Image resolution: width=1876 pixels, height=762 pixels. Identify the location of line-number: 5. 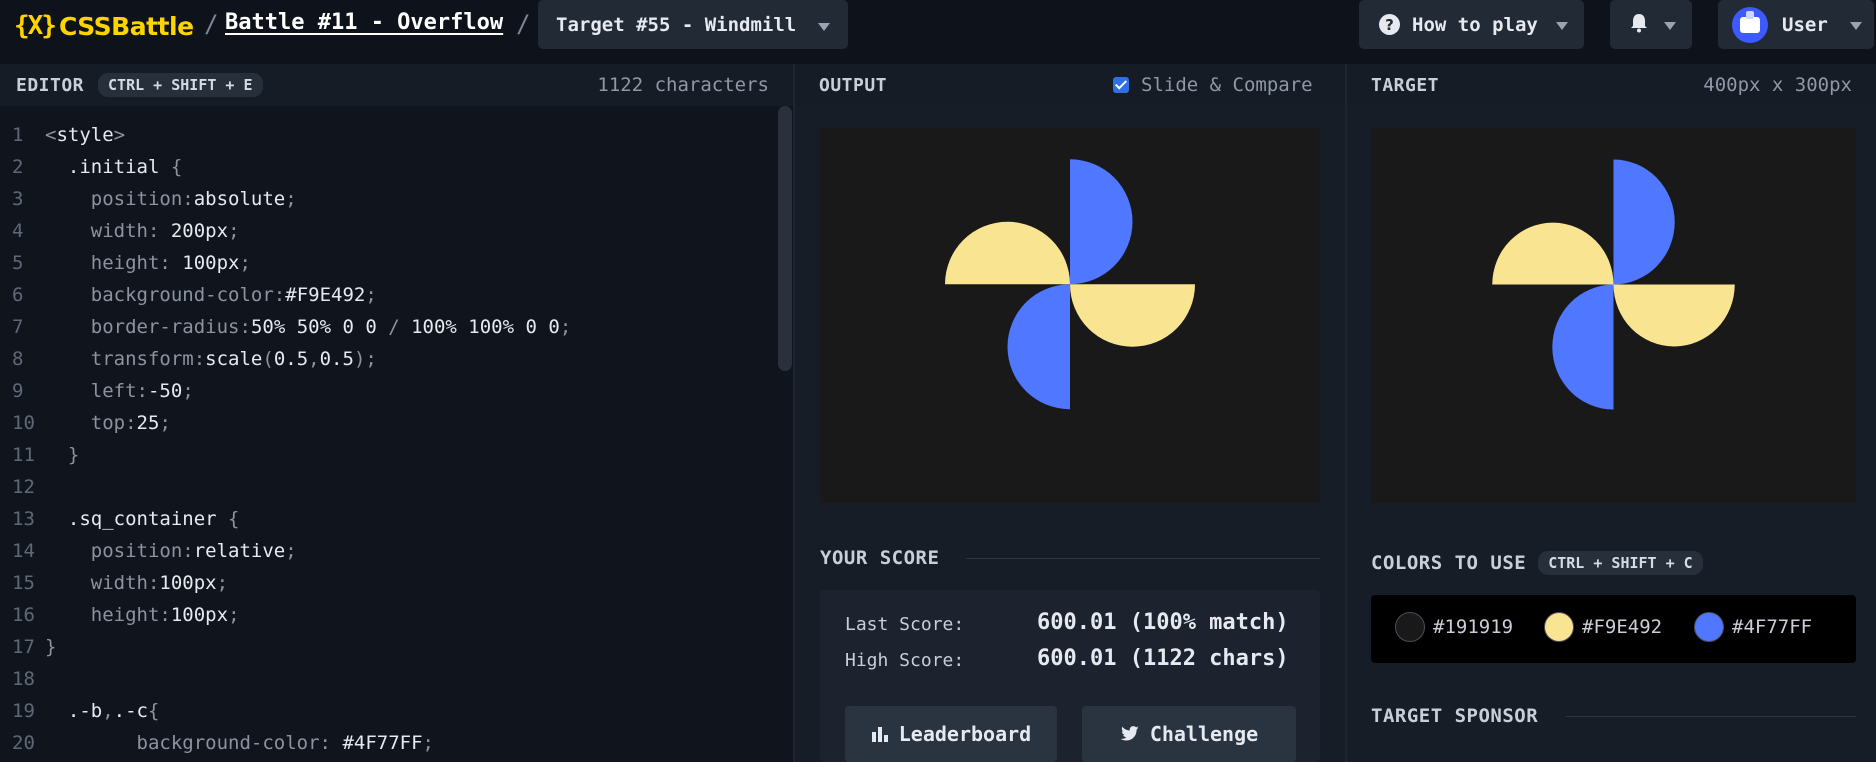
(18, 263).